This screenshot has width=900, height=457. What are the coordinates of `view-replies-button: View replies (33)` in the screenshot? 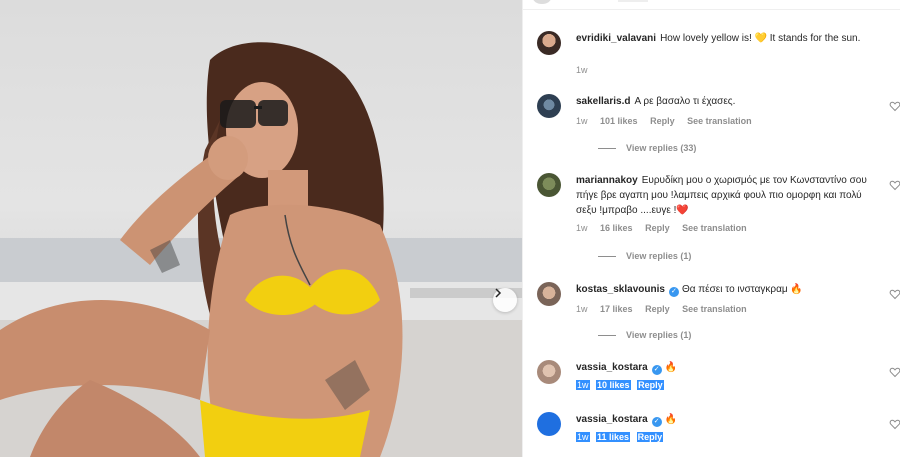 It's located at (647, 148).